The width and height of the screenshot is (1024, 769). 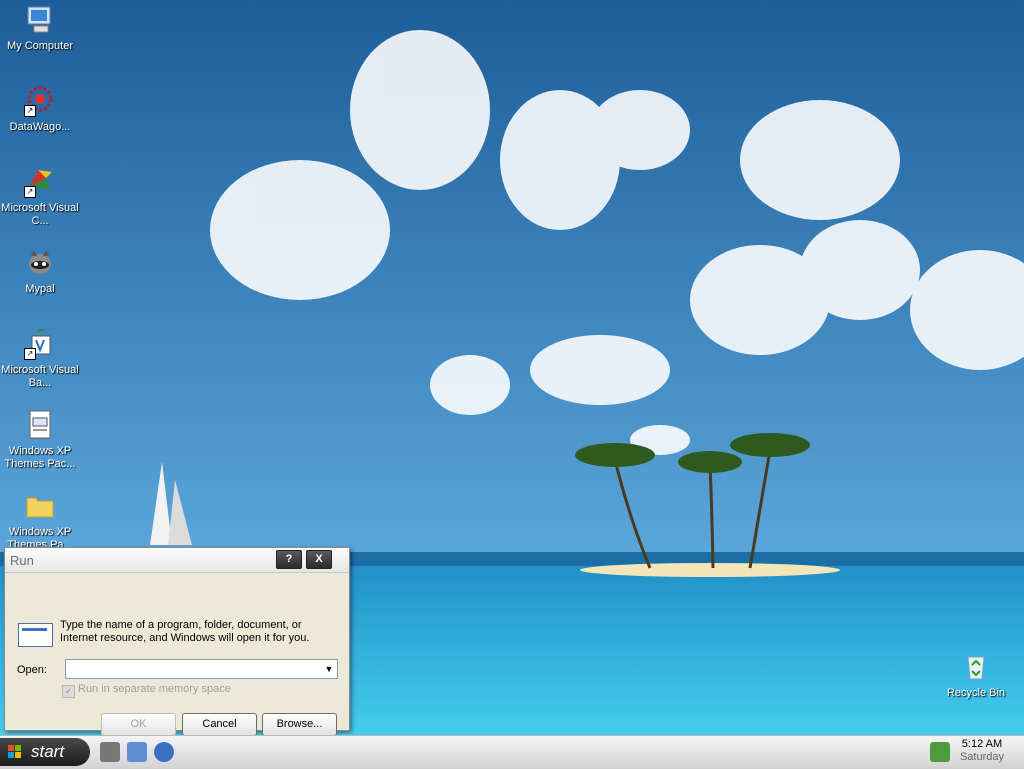 I want to click on ok-button: OK, so click(x=138, y=724).